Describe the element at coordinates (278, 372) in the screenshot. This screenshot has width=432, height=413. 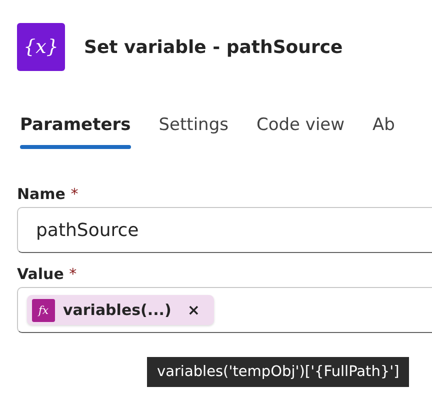
I see `tooltip: variables('tempObj')['{FullPath}']` at that location.